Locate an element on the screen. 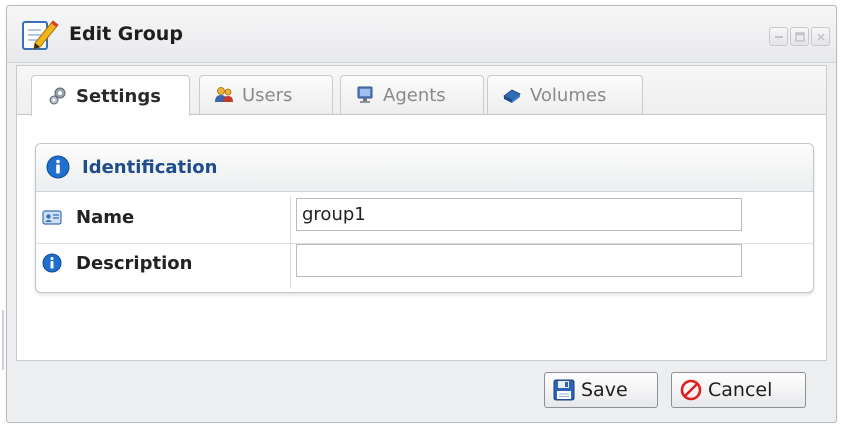 Image resolution: width=843 pixels, height=427 pixels. restore-icon is located at coordinates (800, 37).